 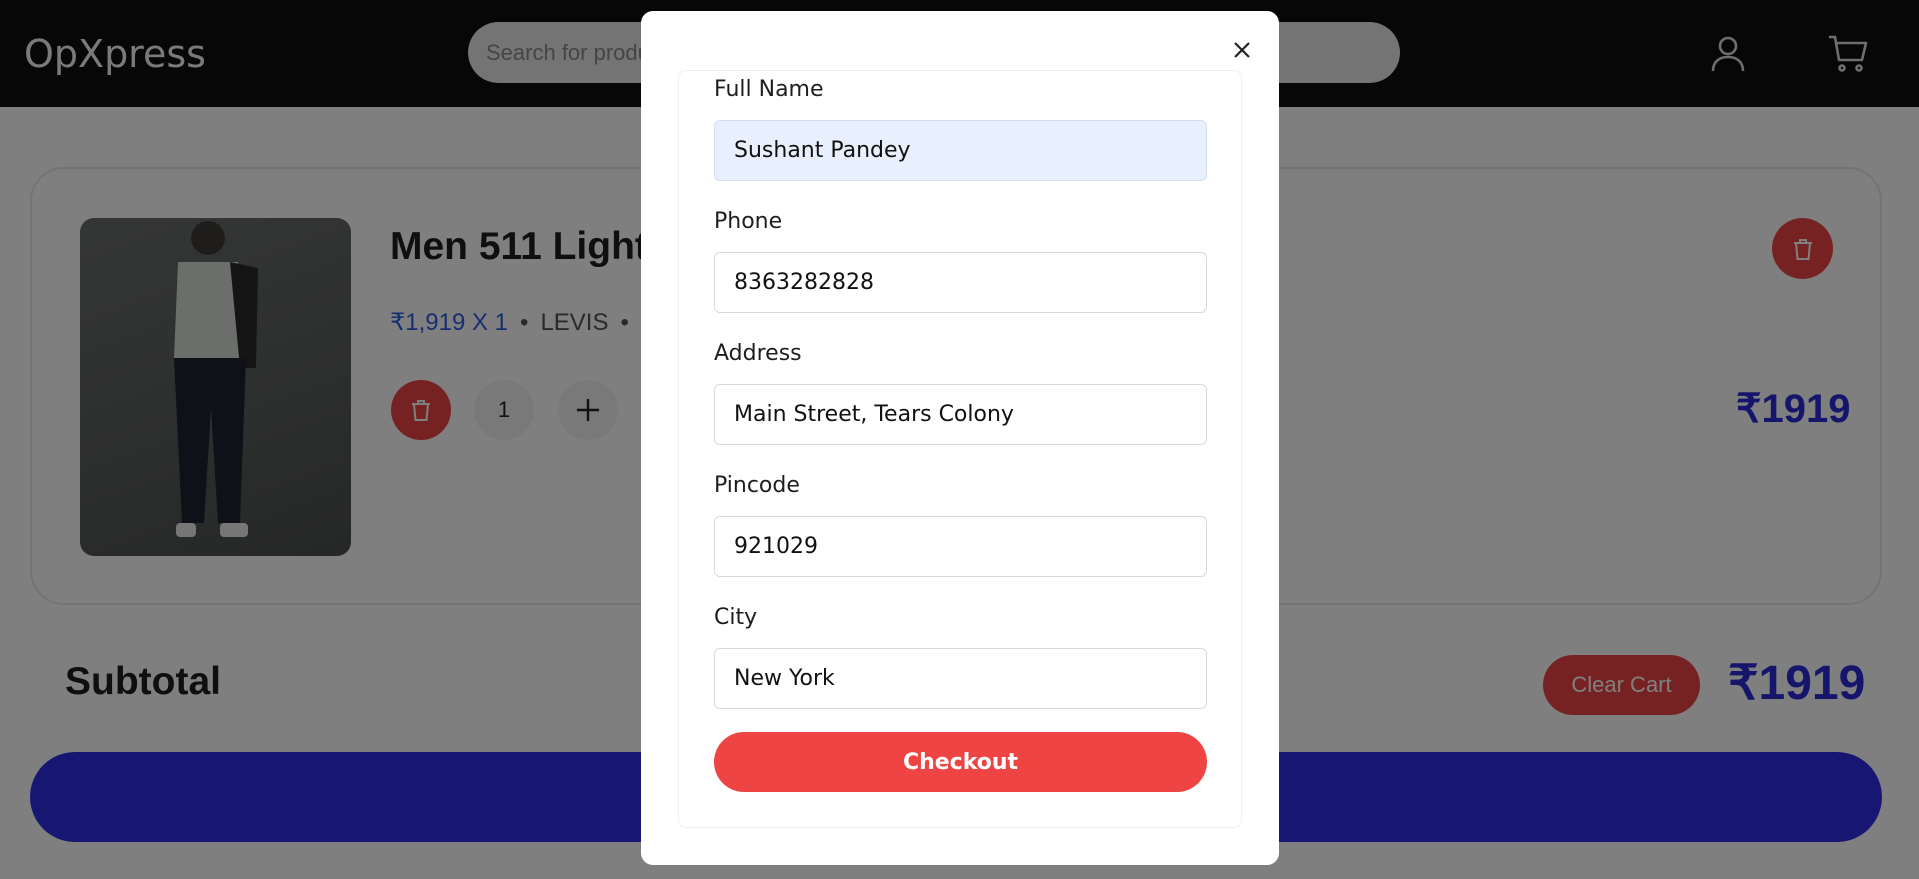 What do you see at coordinates (960, 414) in the screenshot?
I see `address-field` at bounding box center [960, 414].